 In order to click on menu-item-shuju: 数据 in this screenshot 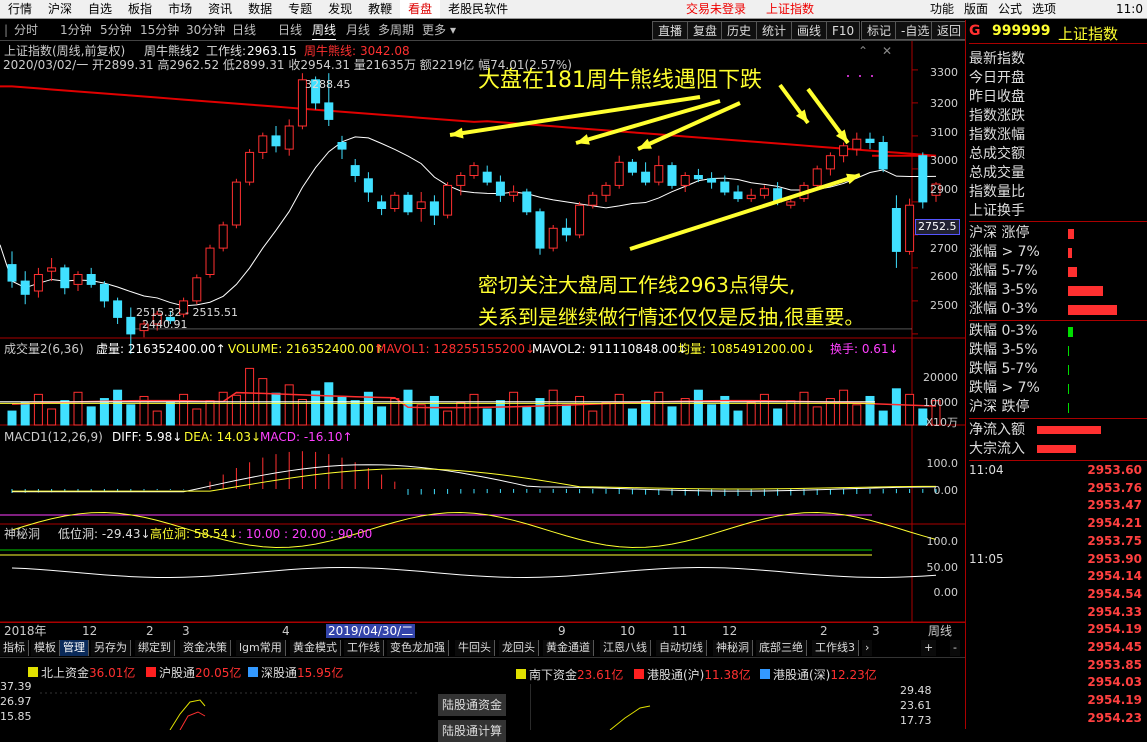, I will do `click(260, 9)`.